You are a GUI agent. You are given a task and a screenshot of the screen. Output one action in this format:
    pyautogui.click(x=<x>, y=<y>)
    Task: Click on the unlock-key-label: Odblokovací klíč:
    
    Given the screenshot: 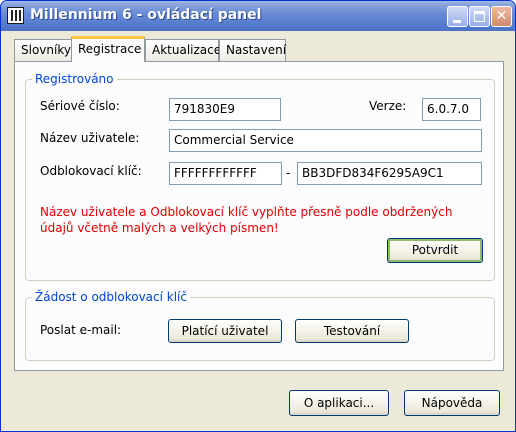 What is the action you would take?
    pyautogui.click(x=91, y=171)
    